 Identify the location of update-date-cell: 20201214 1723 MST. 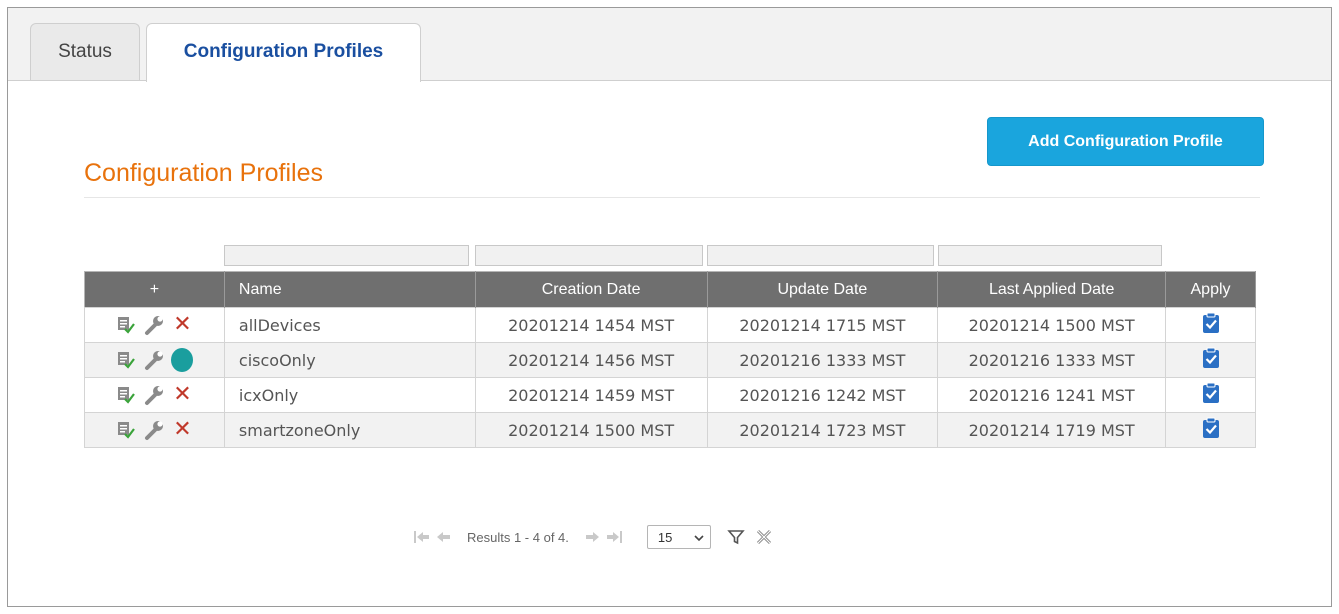
(822, 430).